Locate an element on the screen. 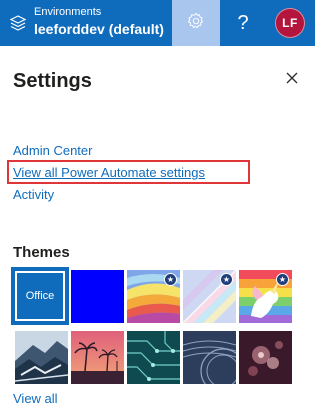 This screenshot has height=412, width=320. palm-theme-image is located at coordinates (97, 357).